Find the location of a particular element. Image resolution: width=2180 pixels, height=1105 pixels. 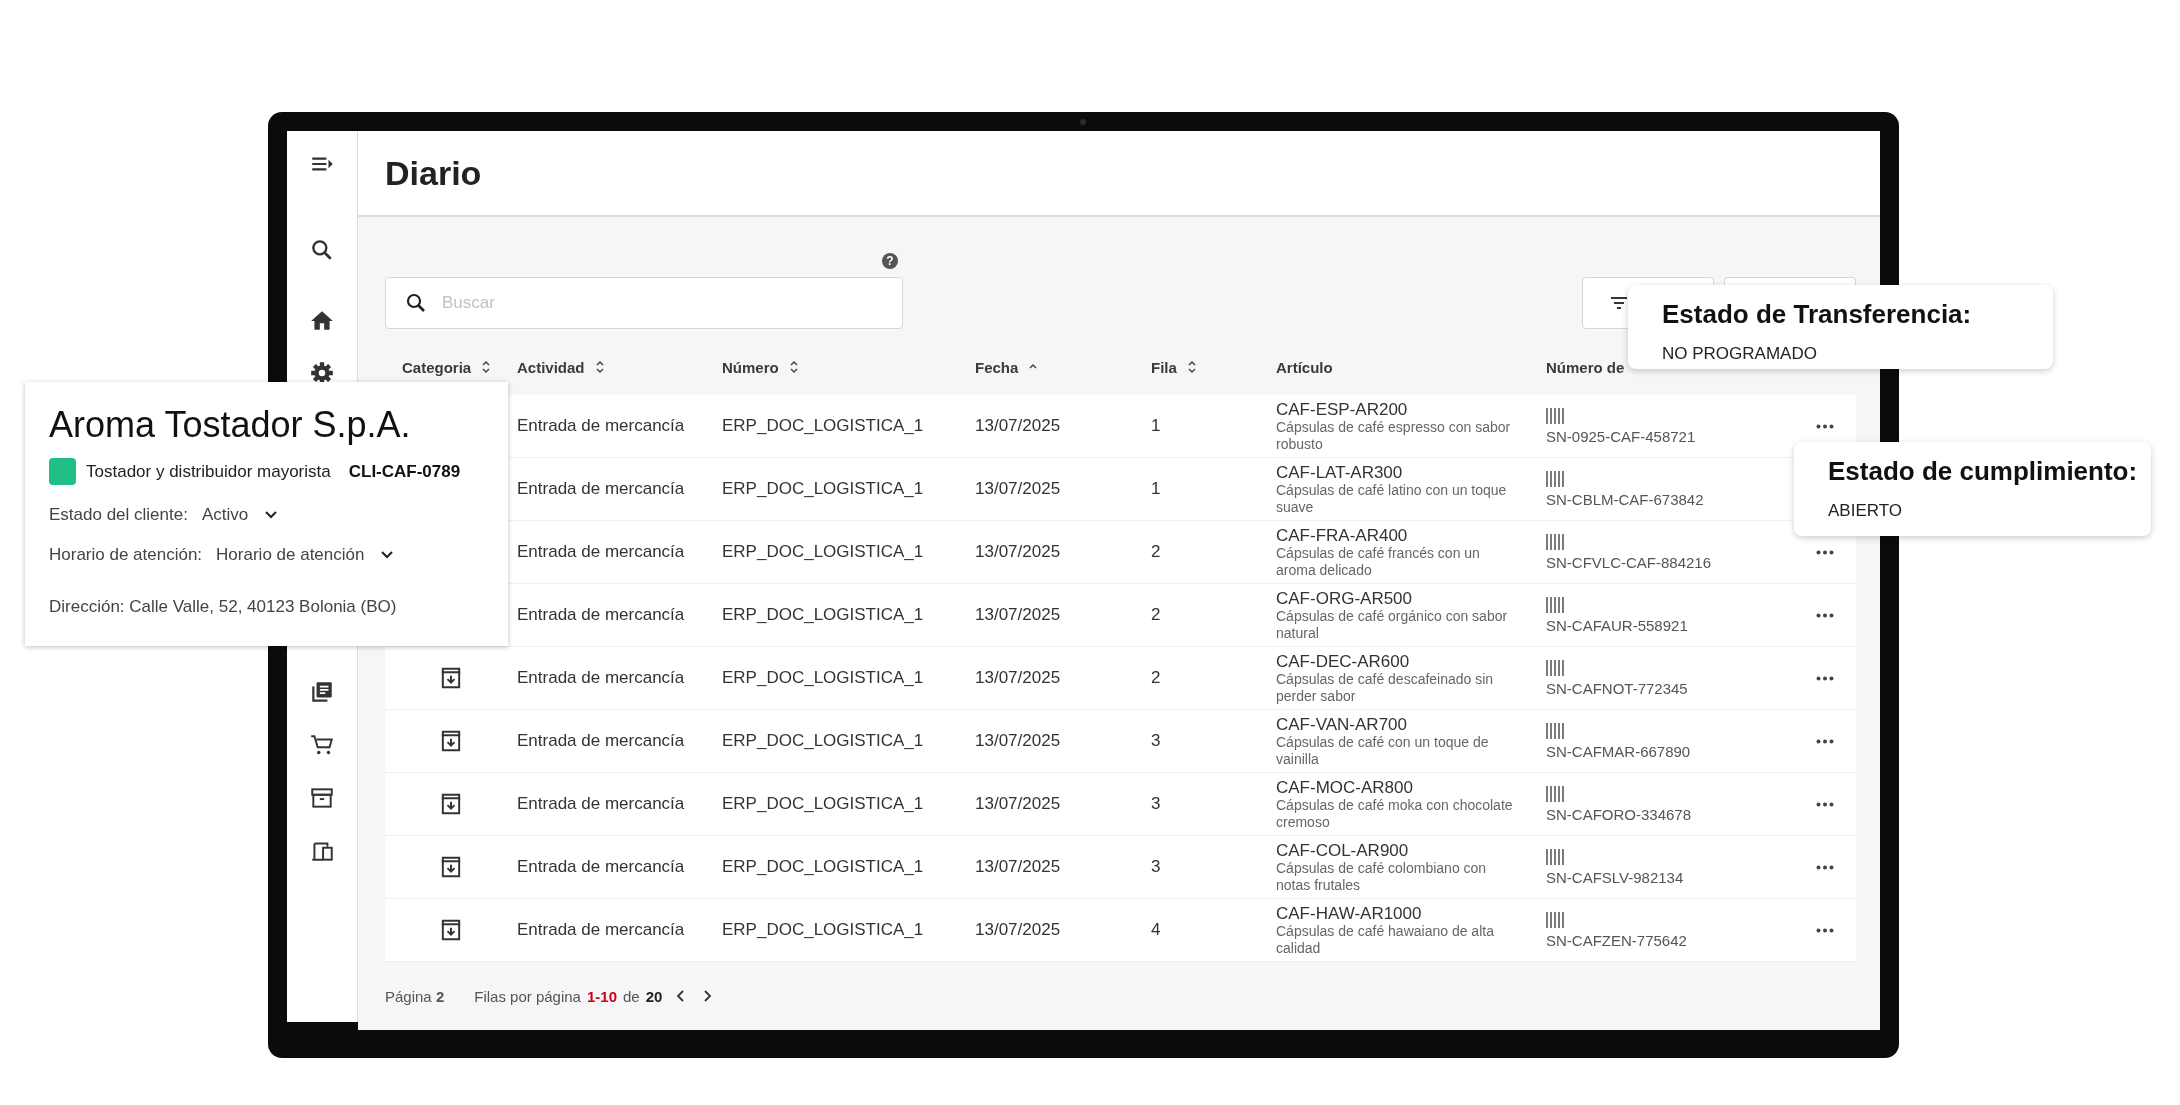

table-cell: 4 is located at coordinates (1156, 930).